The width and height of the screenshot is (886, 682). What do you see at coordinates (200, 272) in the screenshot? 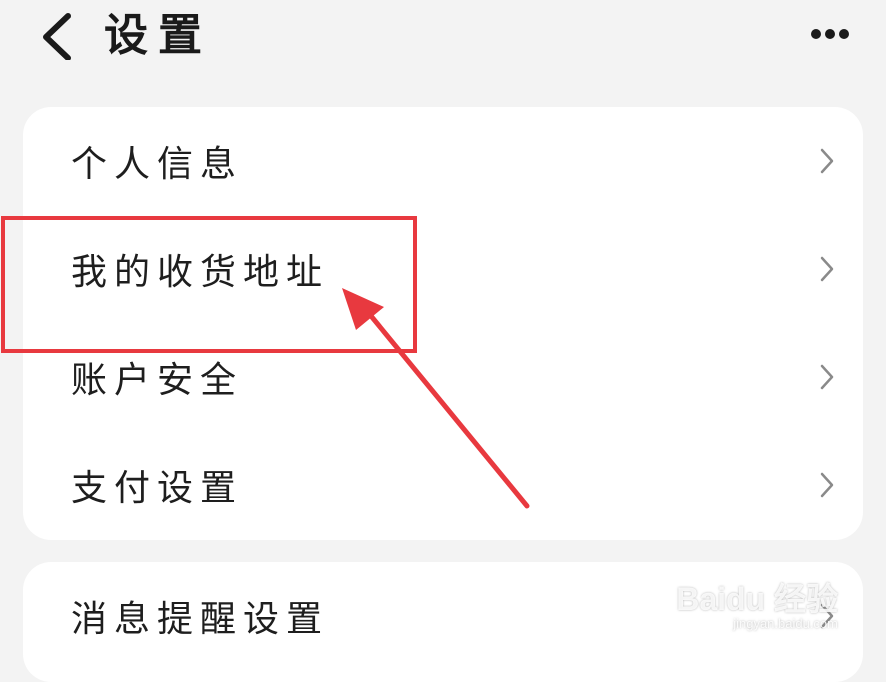
I see `settings-item-label: 我的收货地址` at bounding box center [200, 272].